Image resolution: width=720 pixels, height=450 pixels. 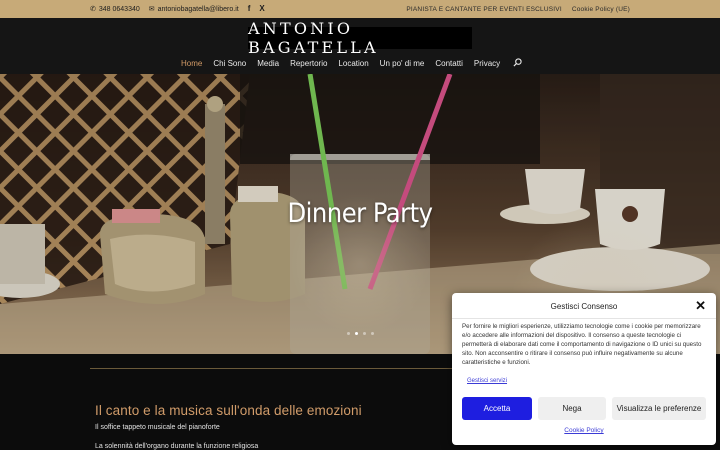 I want to click on accept-button: Accetta, so click(x=497, y=408).